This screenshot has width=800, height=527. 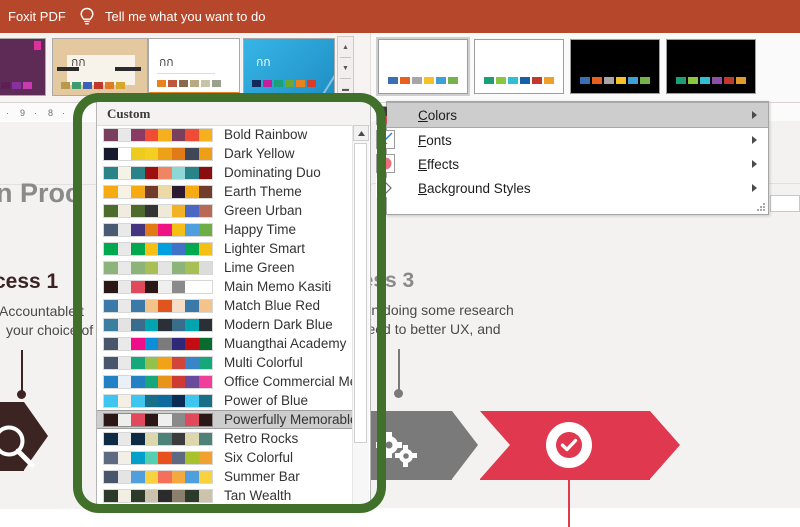 What do you see at coordinates (23, 113) in the screenshot?
I see `ruler-tick: 9` at bounding box center [23, 113].